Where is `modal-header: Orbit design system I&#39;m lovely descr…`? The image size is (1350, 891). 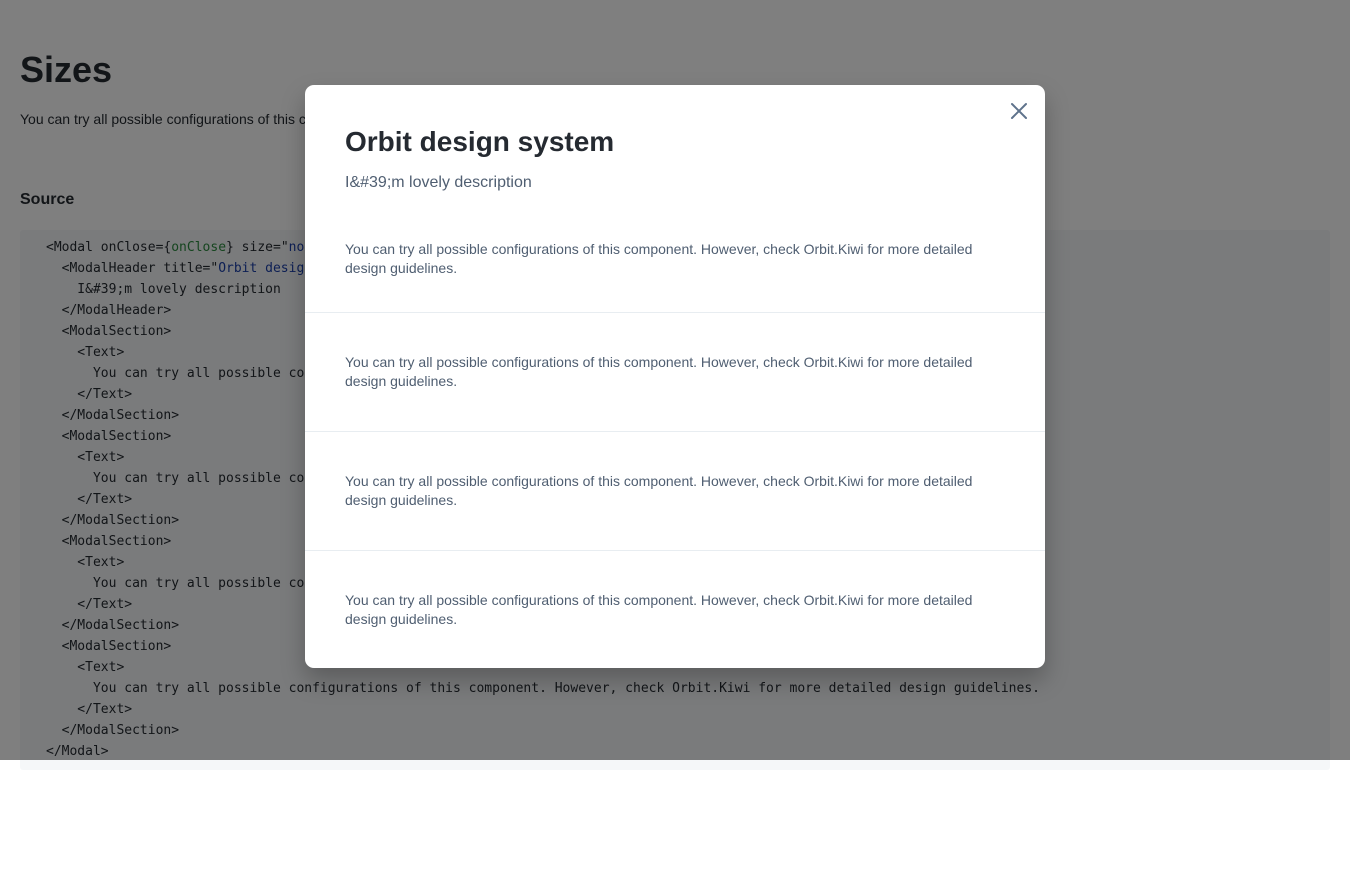 modal-header: Orbit design system I&#39;m lovely descr… is located at coordinates (675, 168).